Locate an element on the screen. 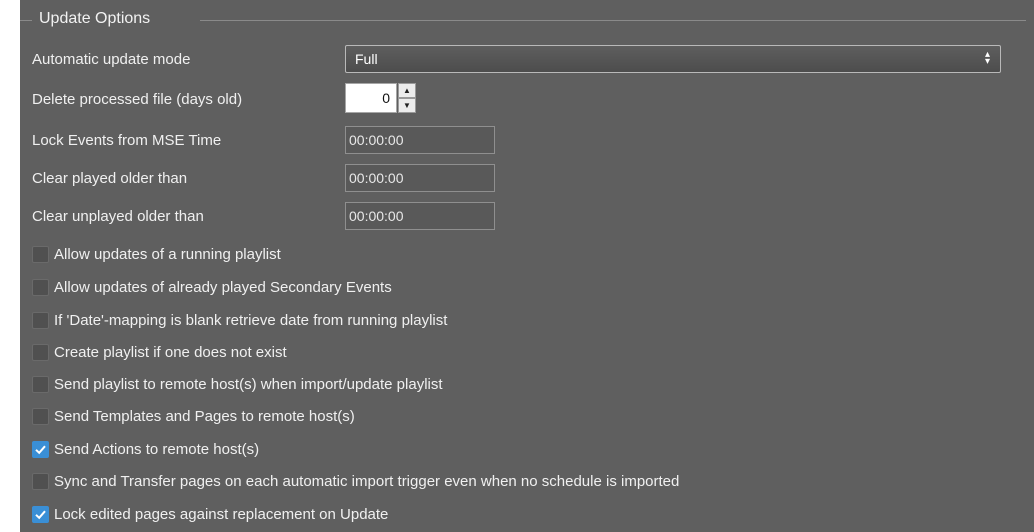 The image size is (1034, 532). delete-processed-file-row: Delete processed file (days old) is located at coordinates (137, 99).